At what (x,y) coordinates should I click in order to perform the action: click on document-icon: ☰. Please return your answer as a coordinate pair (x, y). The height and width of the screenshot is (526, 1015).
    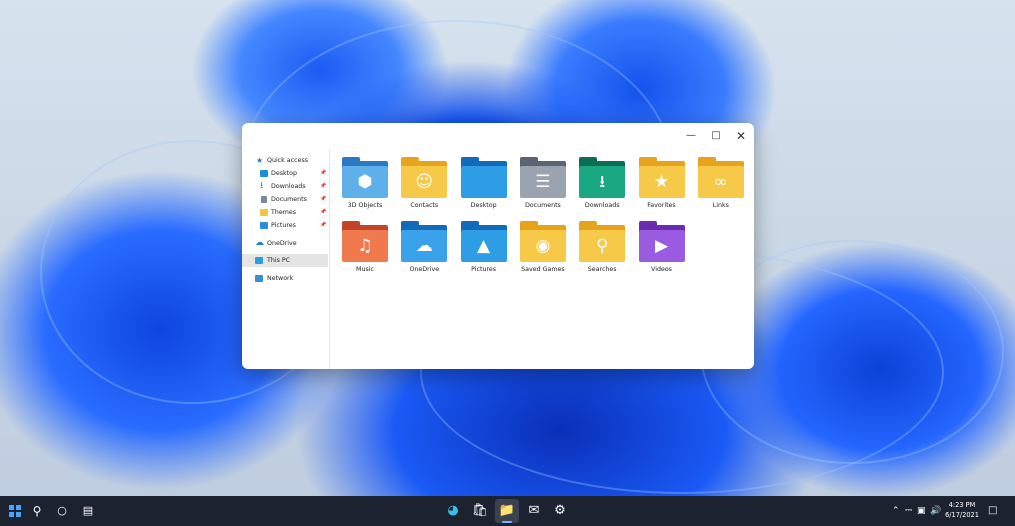
    Looking at the image, I should click on (543, 182).